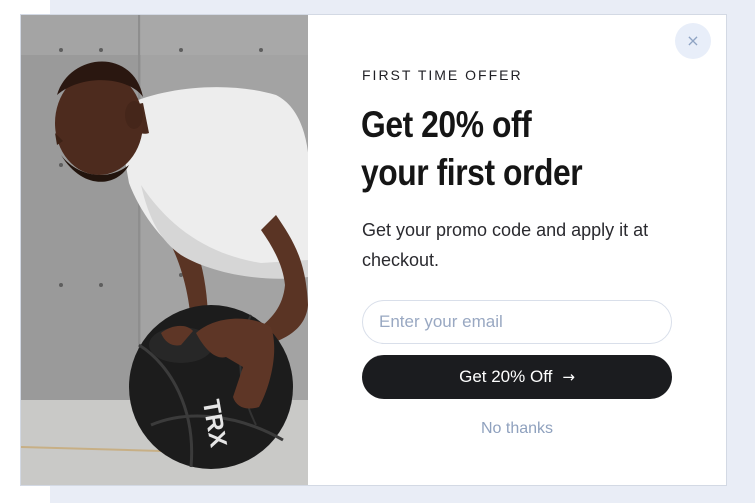 This screenshot has width=755, height=503. Describe the element at coordinates (517, 429) in the screenshot. I see `no-thanks-link: No thanks` at that location.